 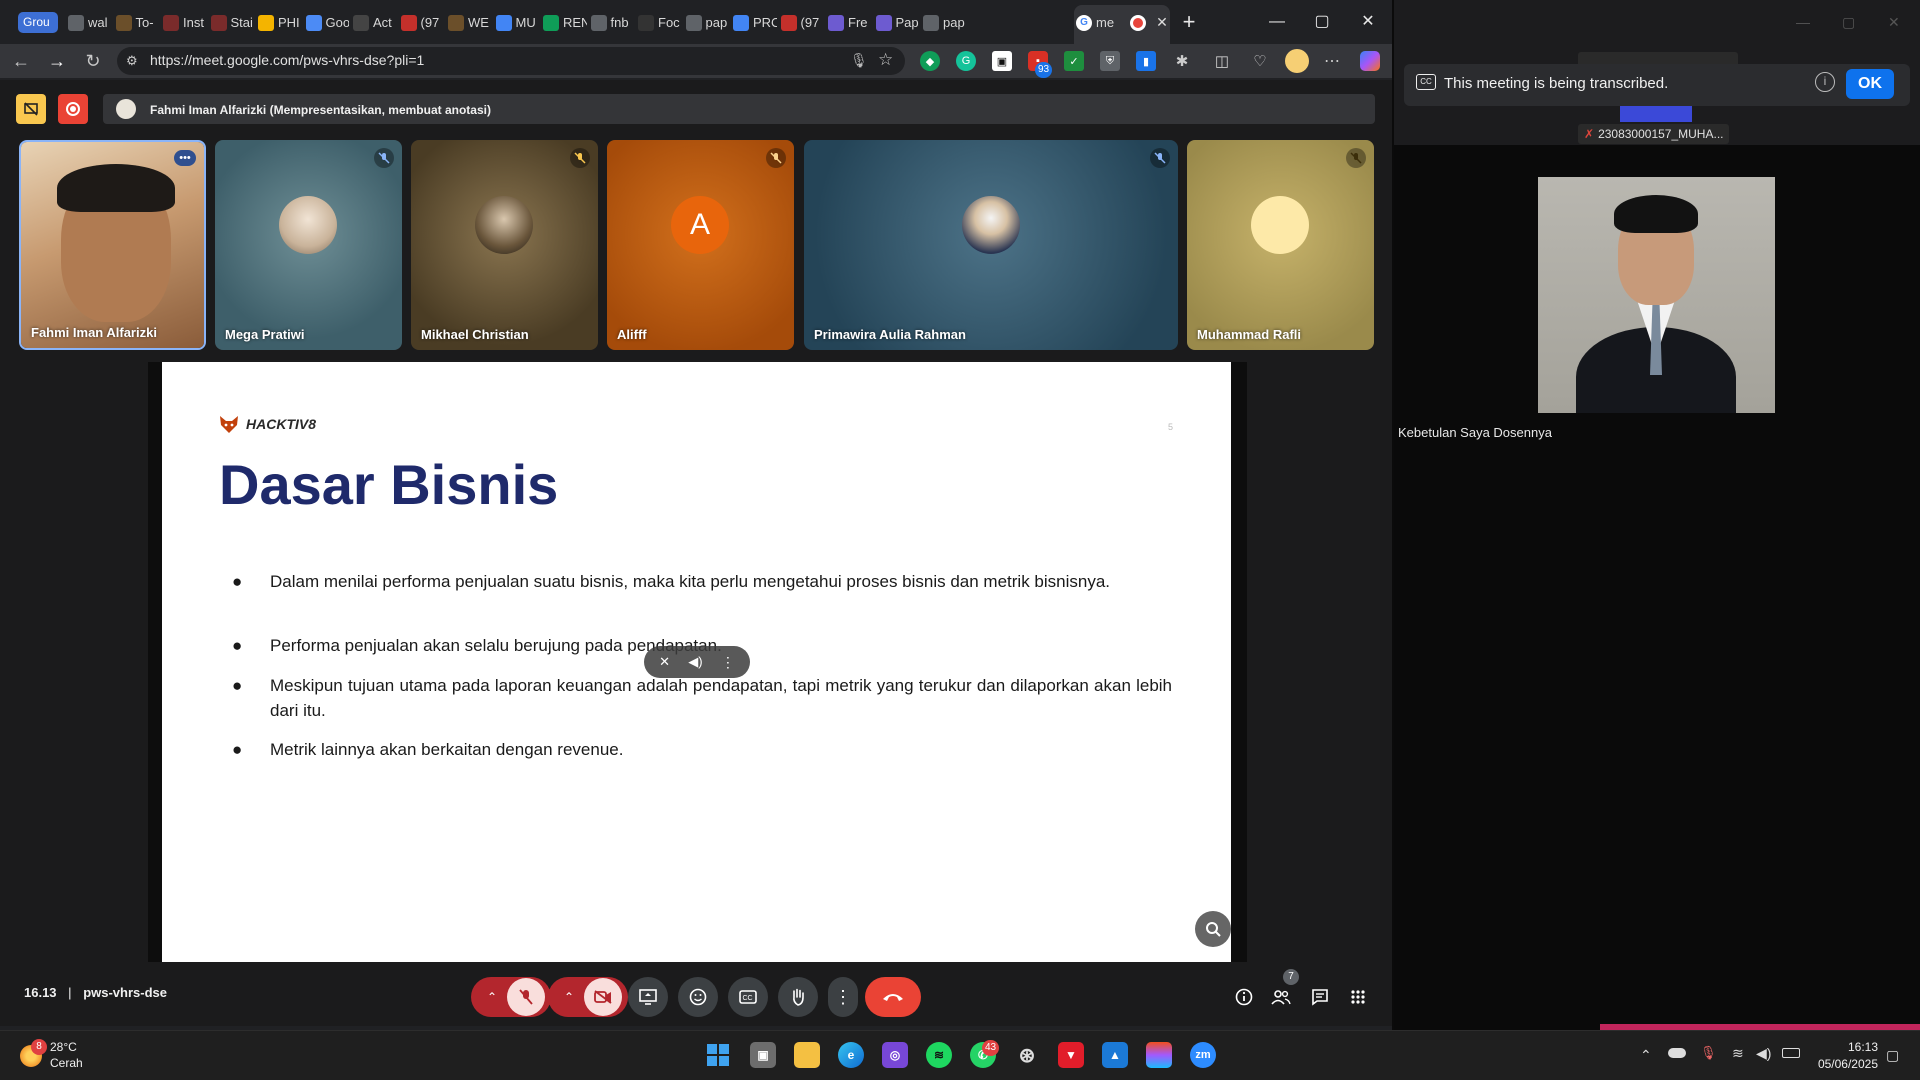 I want to click on ok-button: OK, so click(x=1870, y=84).